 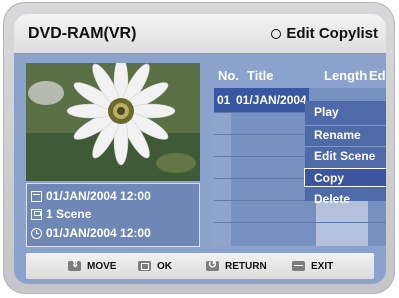 What do you see at coordinates (322, 266) in the screenshot?
I see `exit-label: EXIT` at bounding box center [322, 266].